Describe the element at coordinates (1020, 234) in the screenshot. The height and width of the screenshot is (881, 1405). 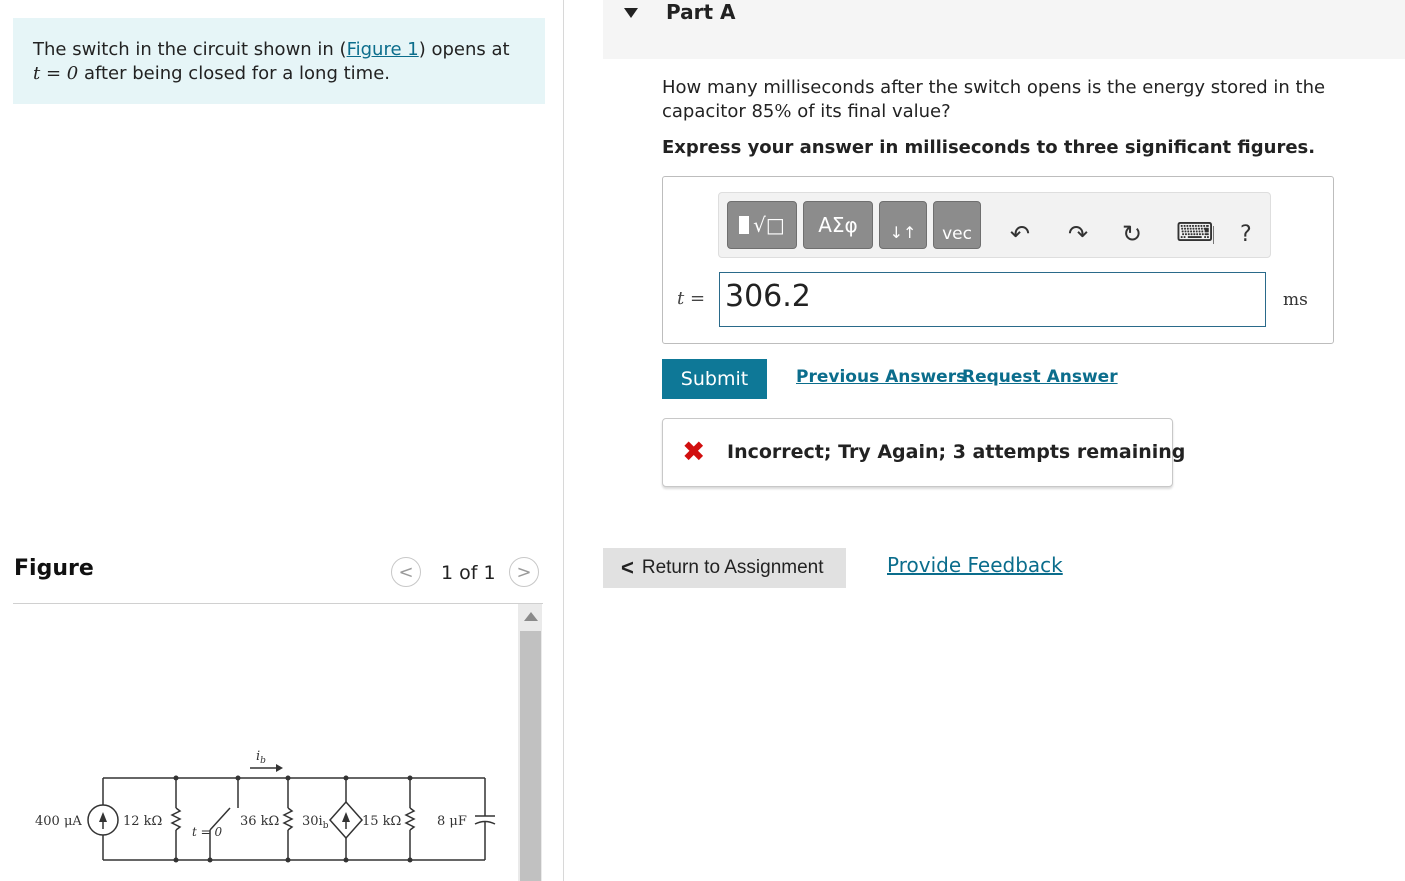
I see `undo-icon: ↶` at that location.